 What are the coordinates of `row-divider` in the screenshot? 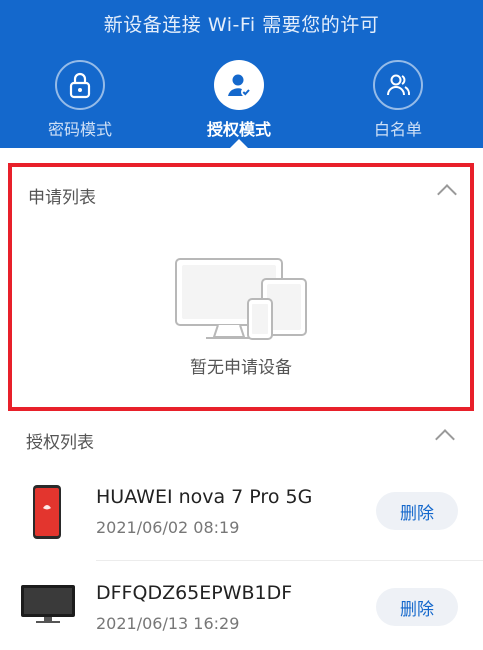 It's located at (289, 560).